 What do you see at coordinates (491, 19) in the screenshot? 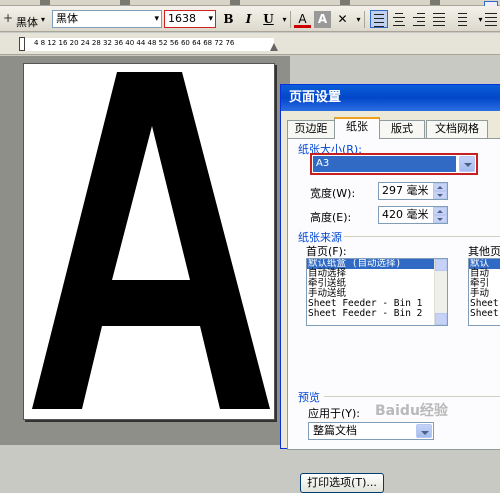
I see `numbering-button` at bounding box center [491, 19].